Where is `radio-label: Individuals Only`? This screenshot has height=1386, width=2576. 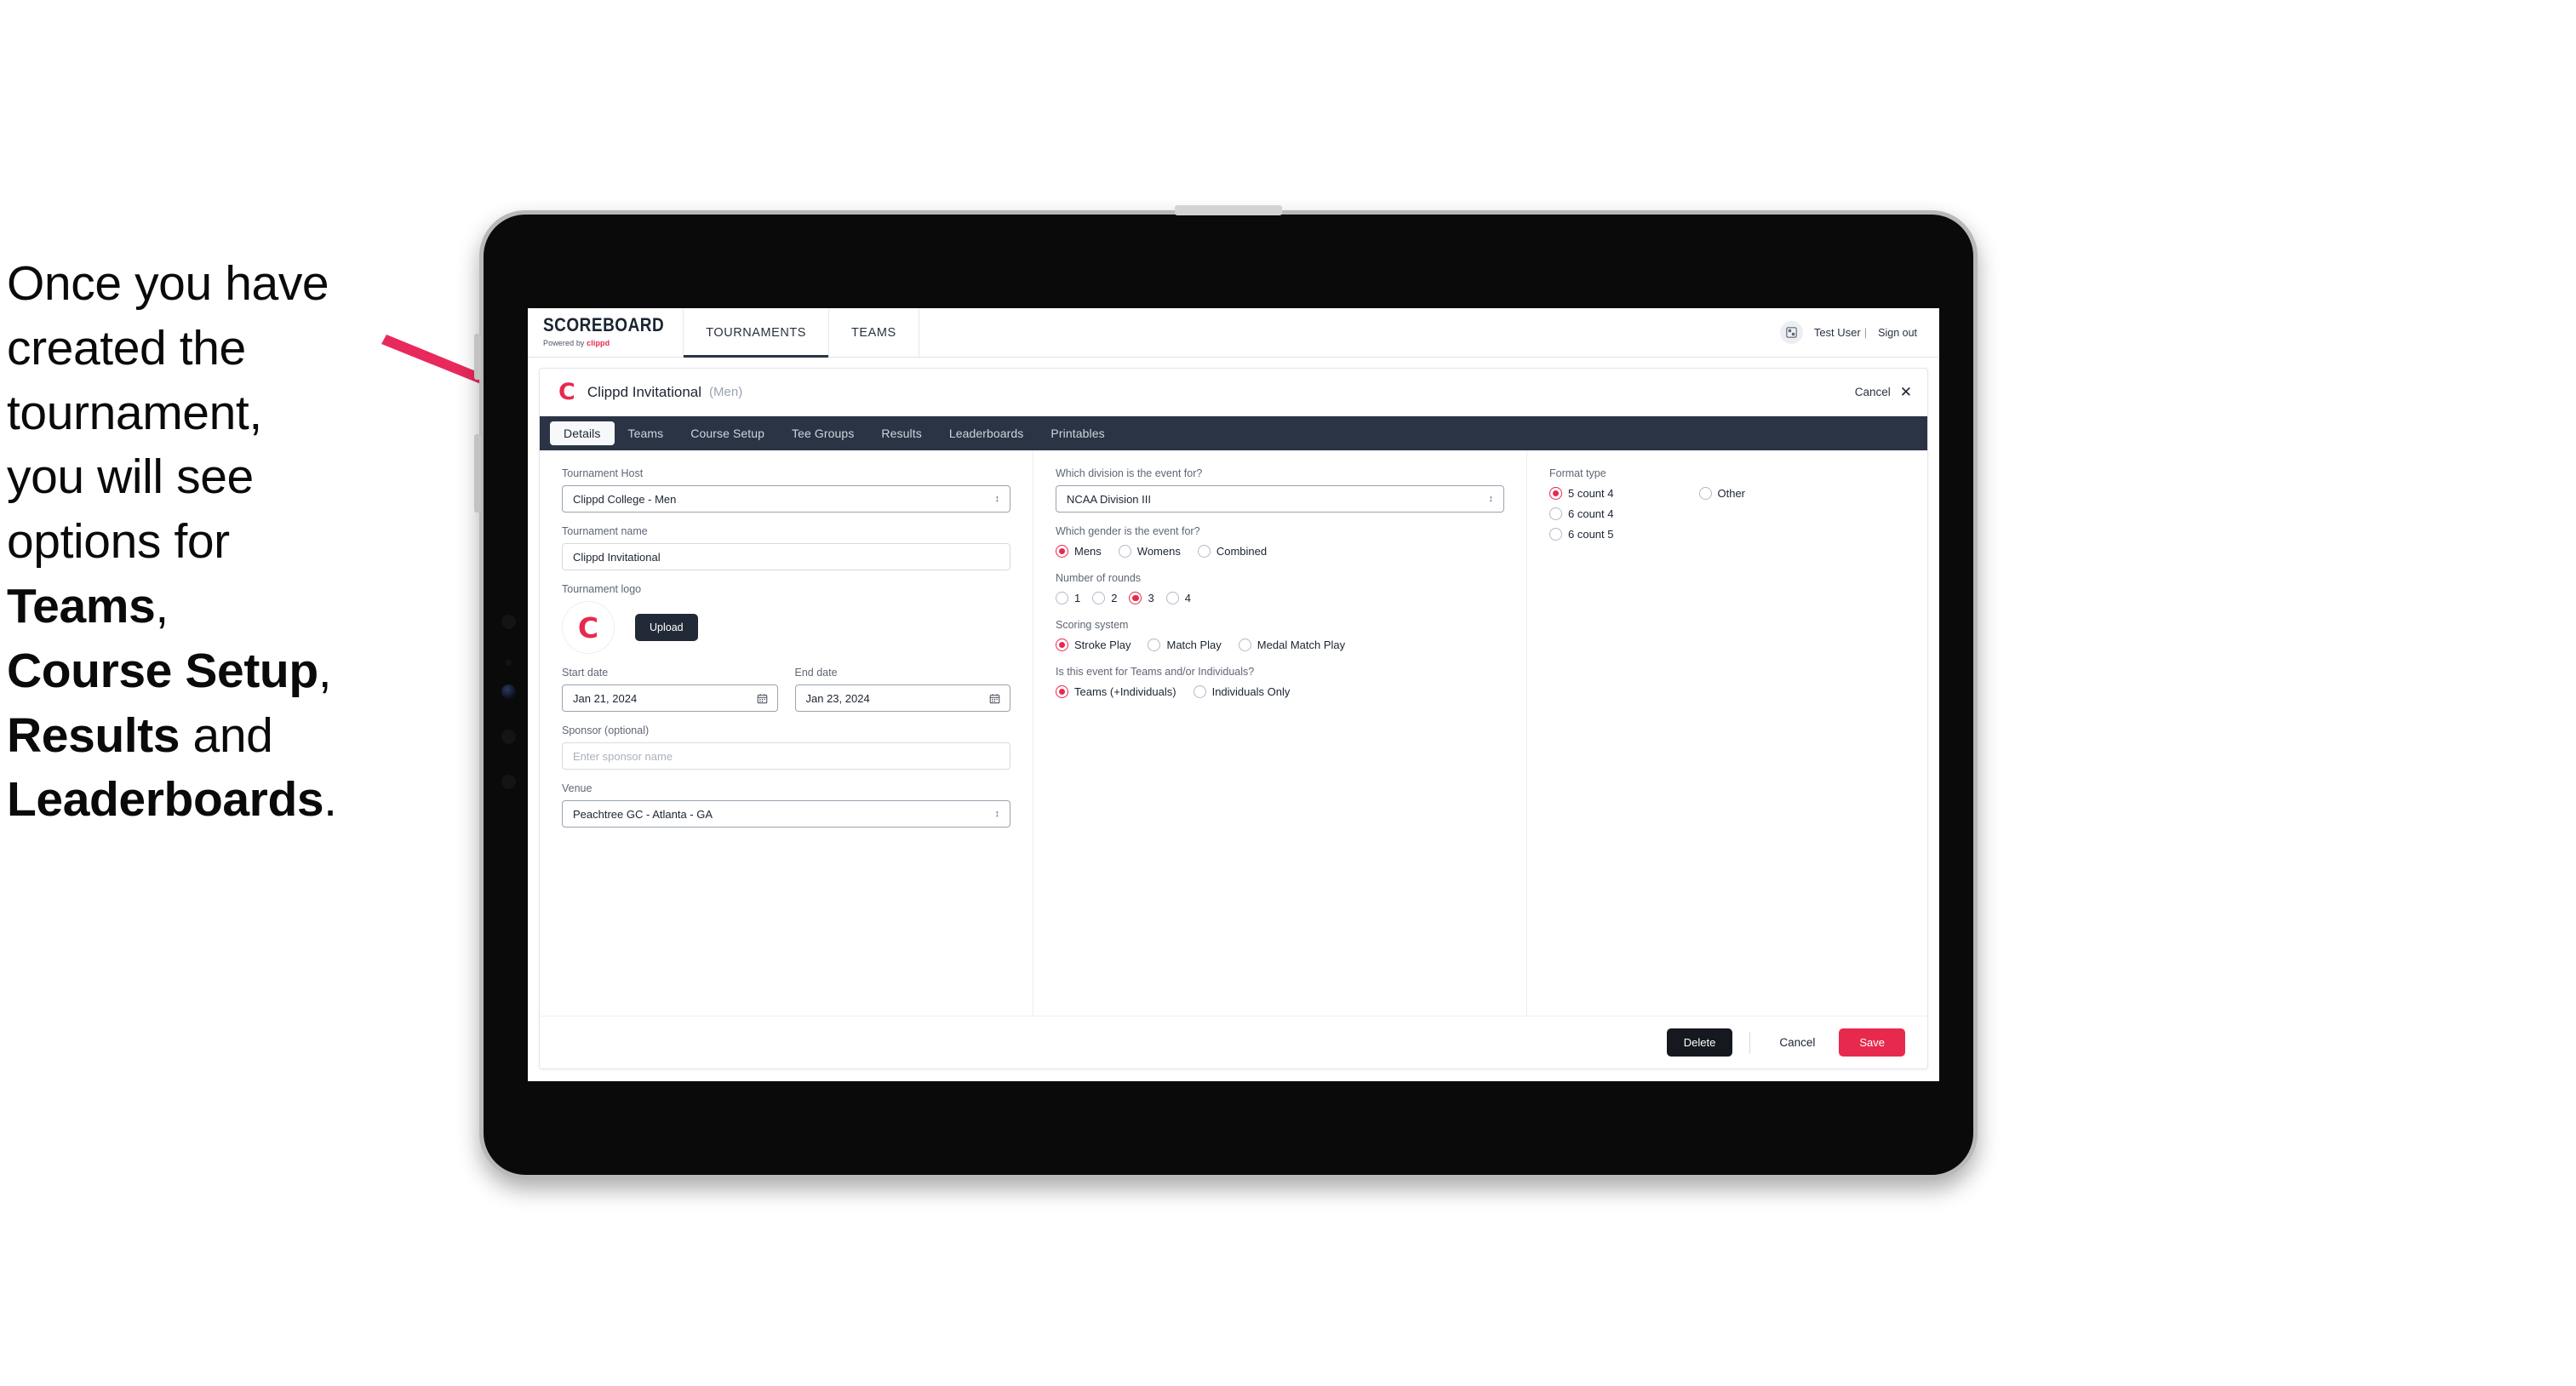
radio-label: Individuals Only is located at coordinates (1251, 691).